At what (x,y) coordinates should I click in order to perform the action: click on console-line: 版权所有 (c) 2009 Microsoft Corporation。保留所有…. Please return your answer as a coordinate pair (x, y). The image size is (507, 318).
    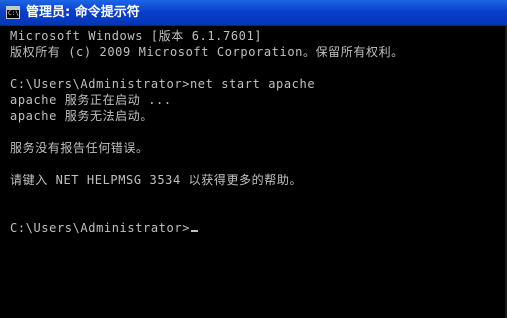
    Looking at the image, I should click on (207, 52).